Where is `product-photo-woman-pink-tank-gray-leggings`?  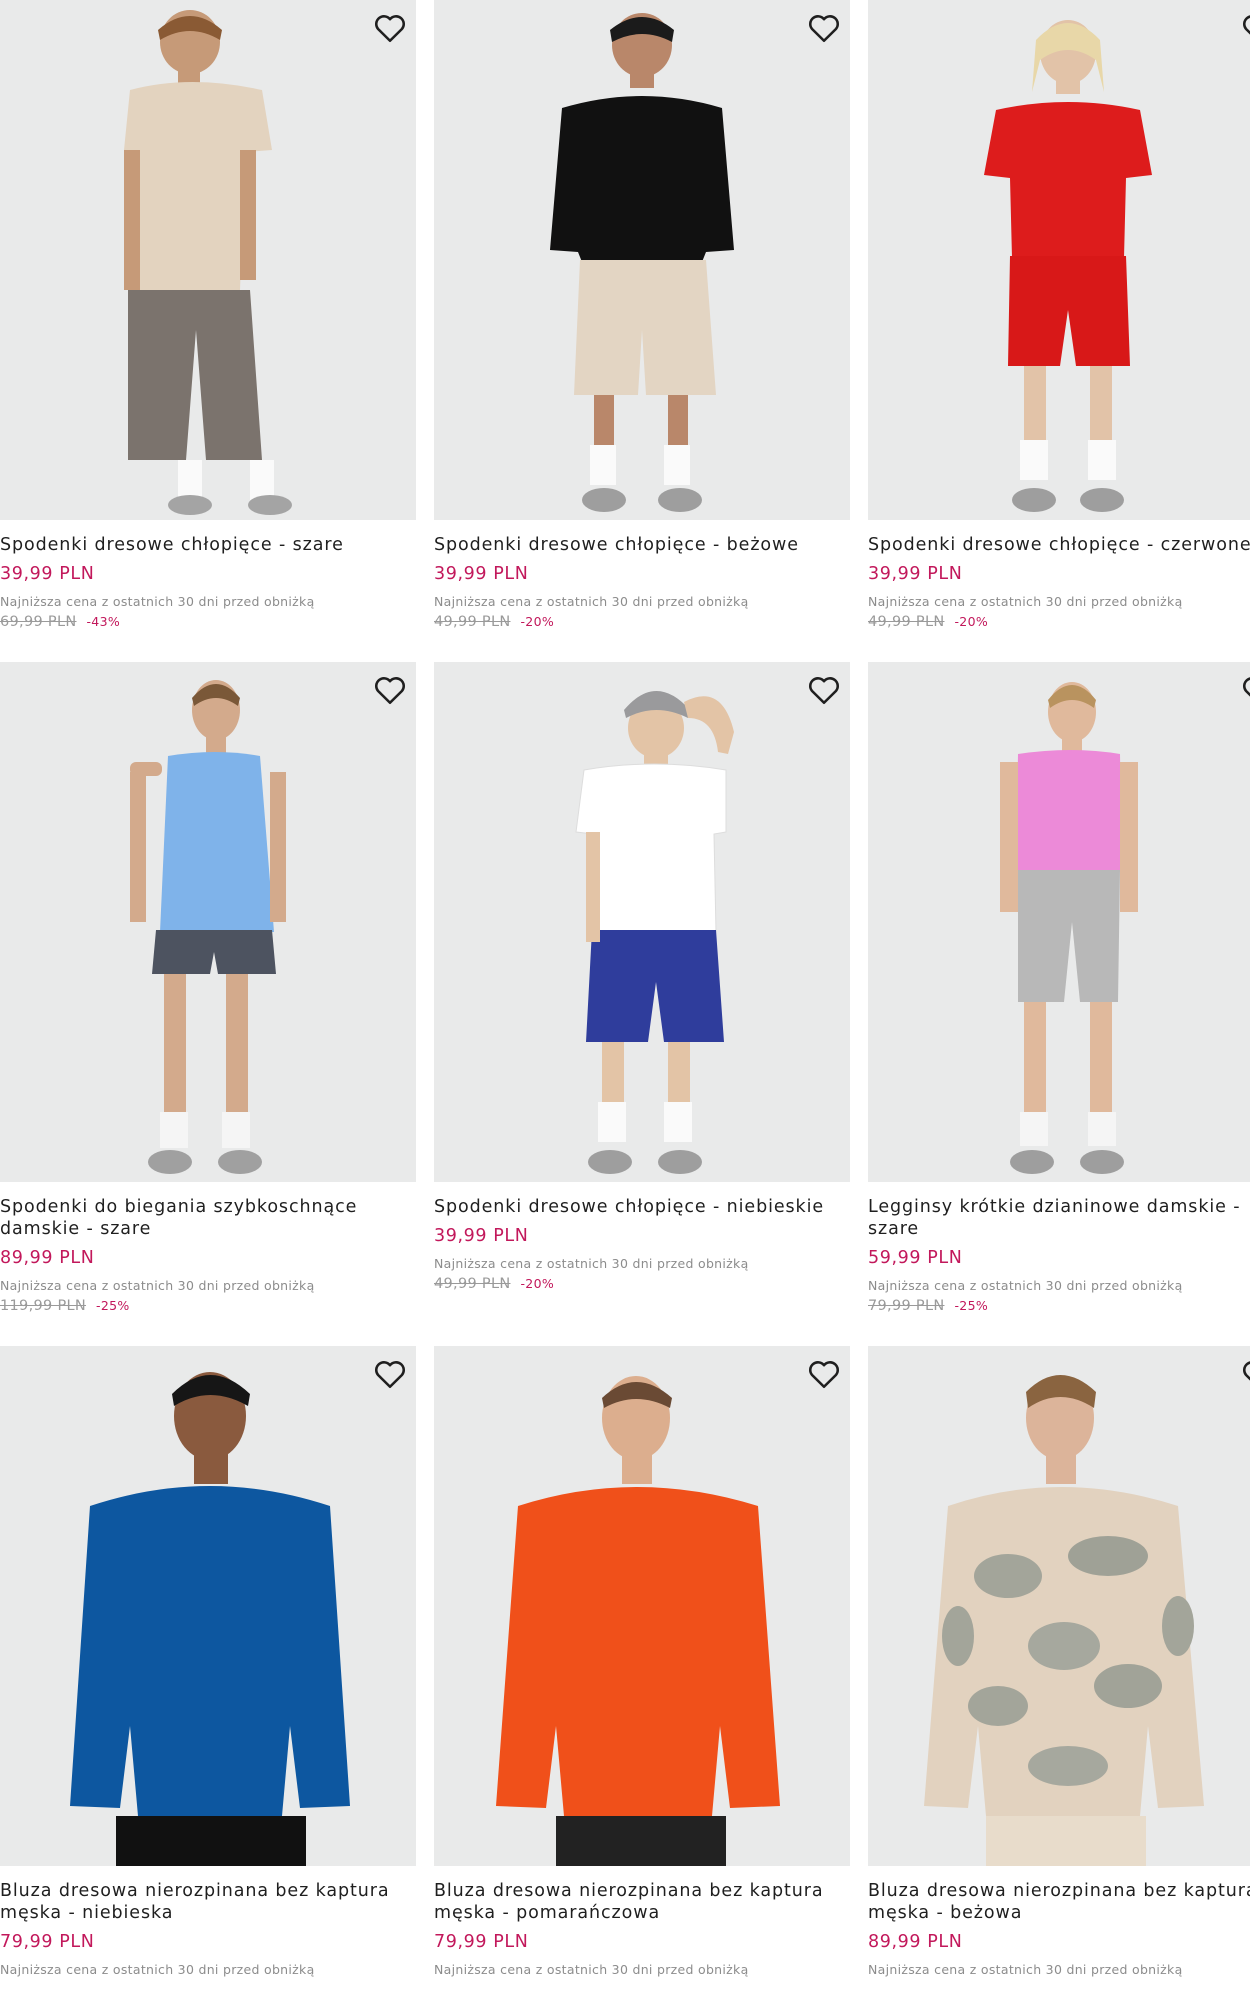 product-photo-woman-pink-tank-gray-leggings is located at coordinates (1069, 928).